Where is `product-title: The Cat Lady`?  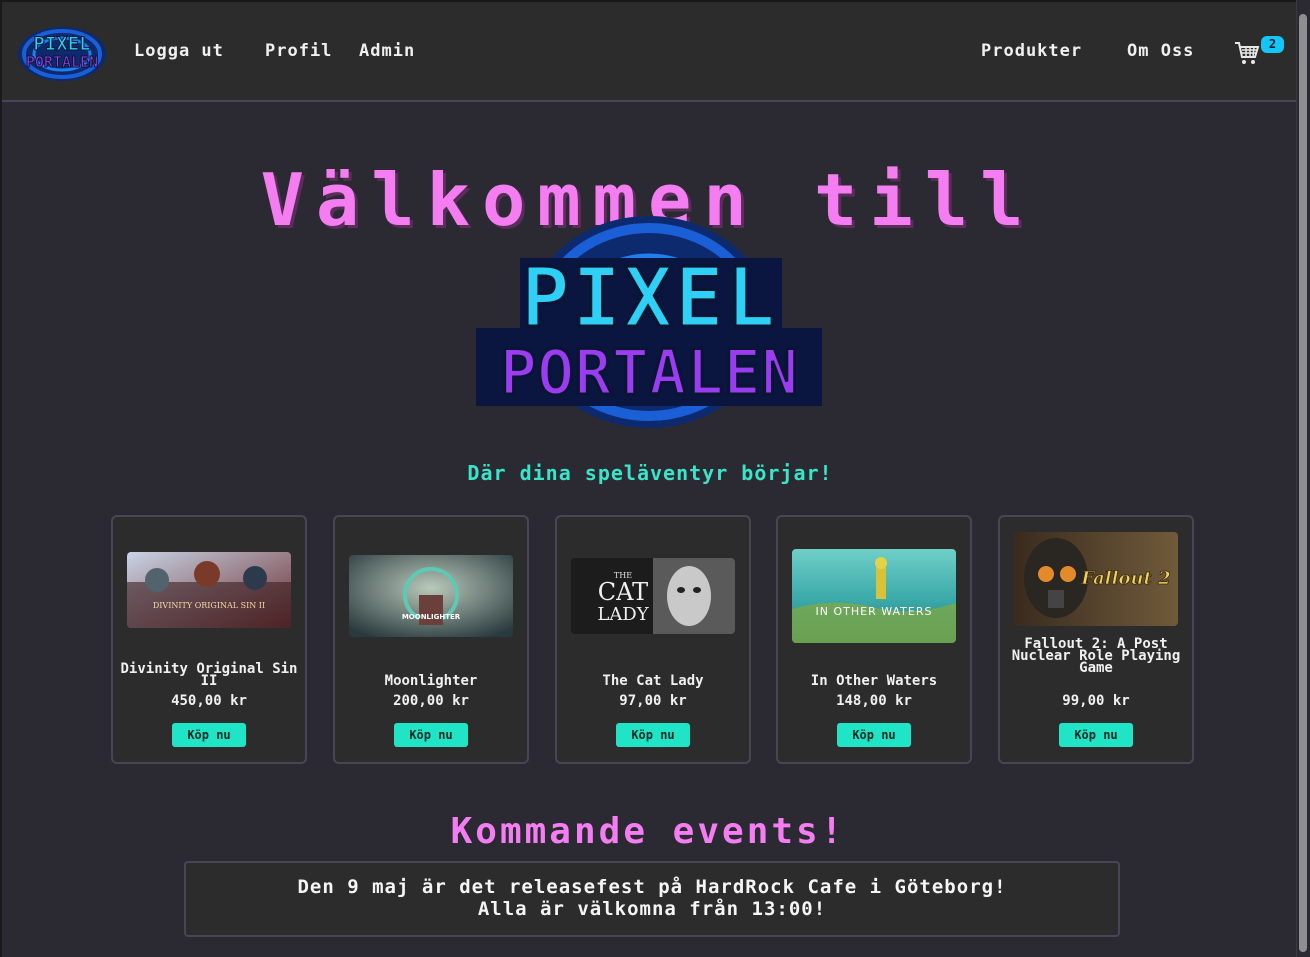
product-title: The Cat Lady is located at coordinates (653, 681).